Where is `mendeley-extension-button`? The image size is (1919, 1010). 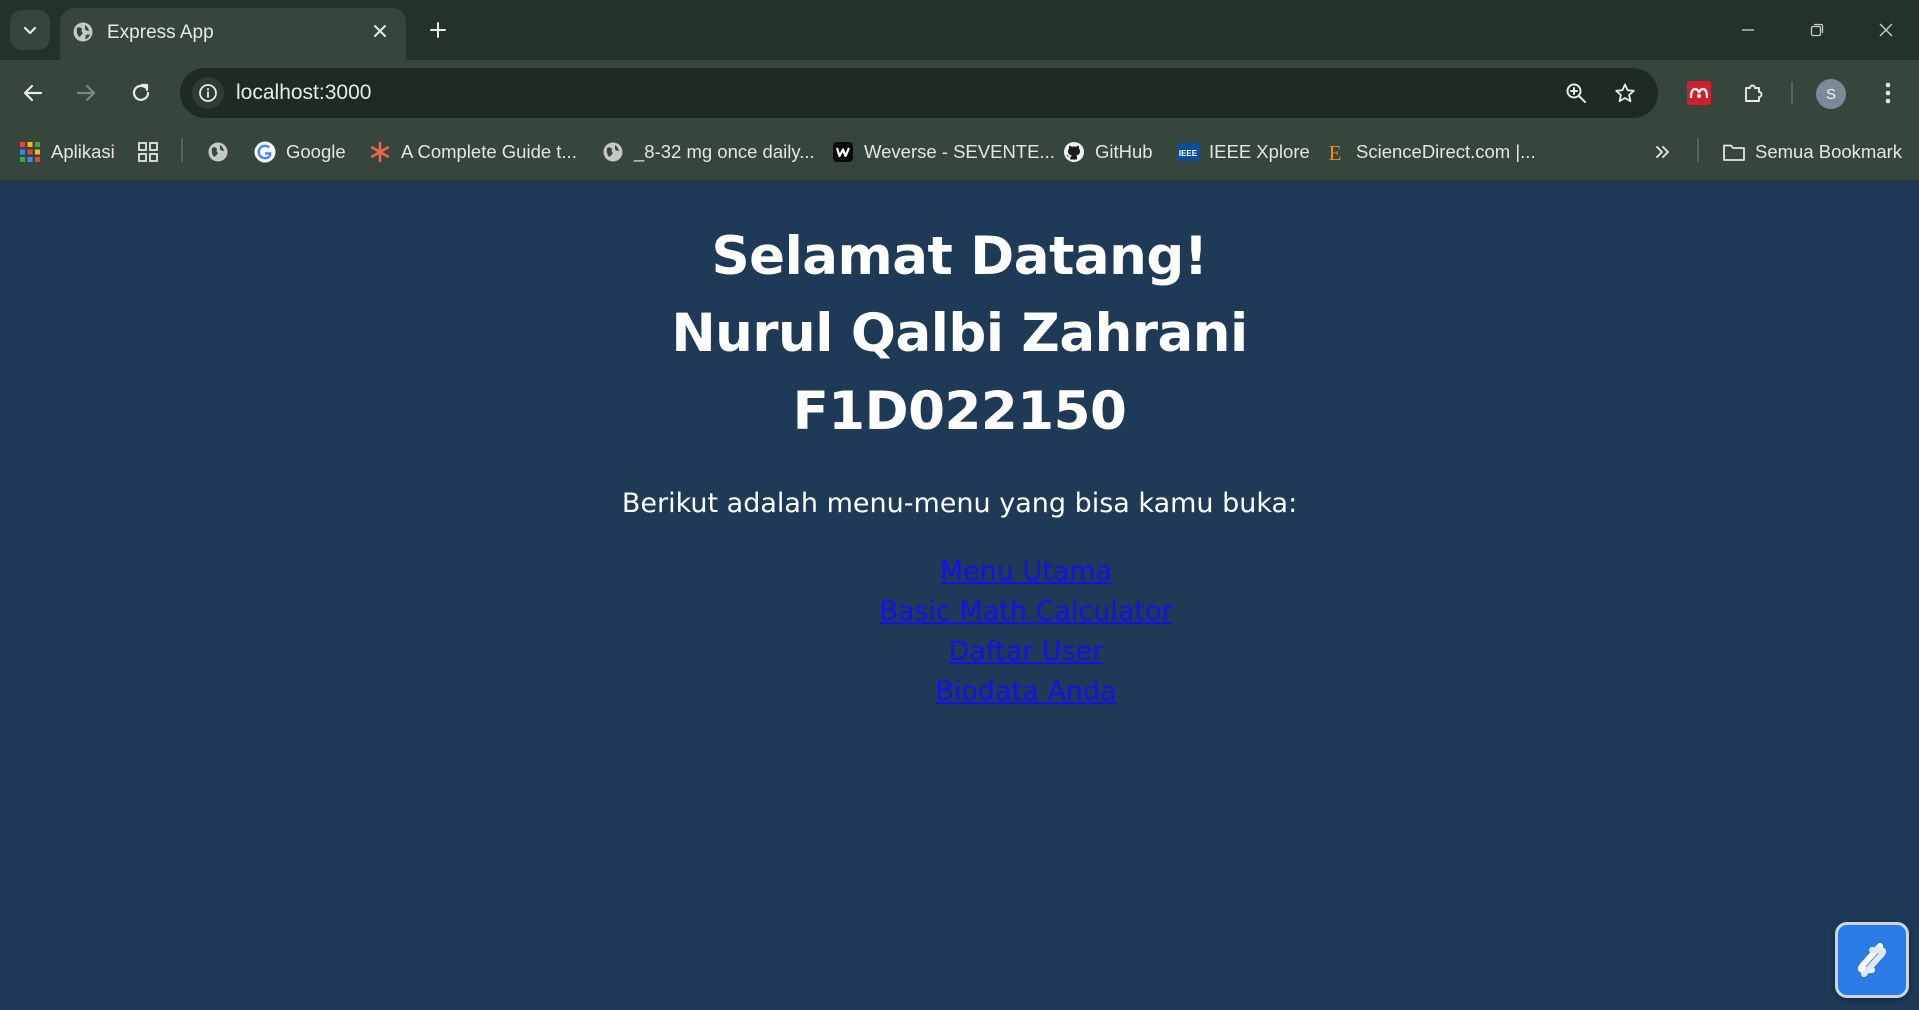 mendeley-extension-button is located at coordinates (1699, 93).